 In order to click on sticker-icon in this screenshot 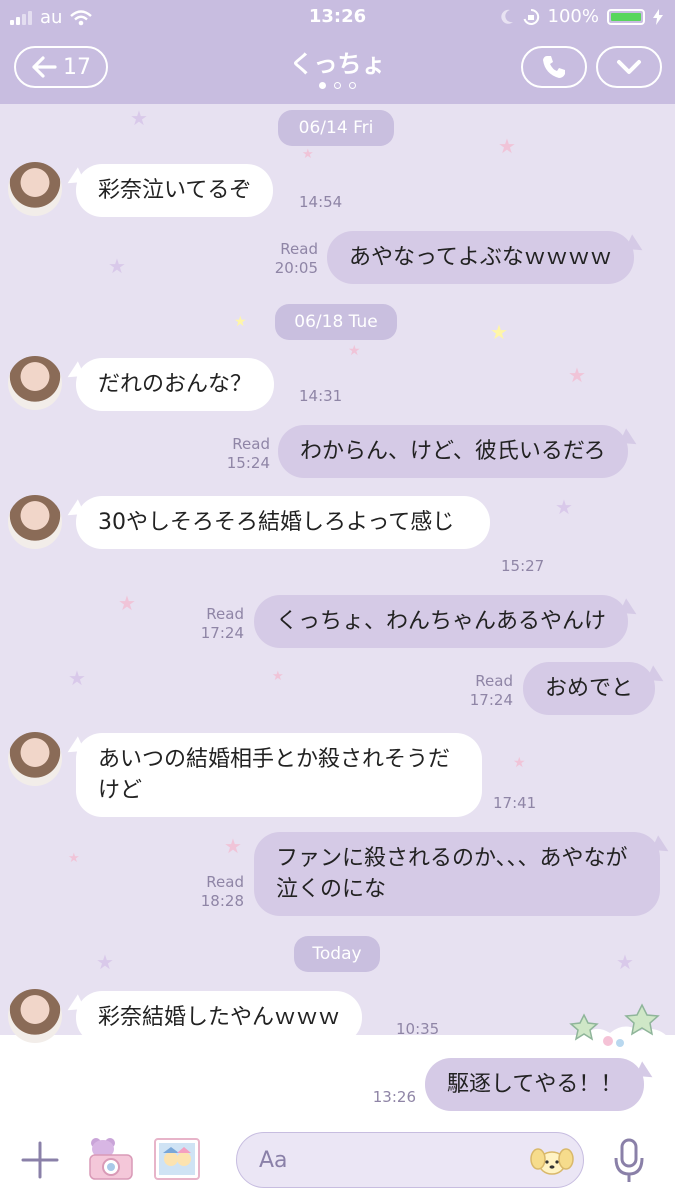, I will do `click(177, 1159)`.